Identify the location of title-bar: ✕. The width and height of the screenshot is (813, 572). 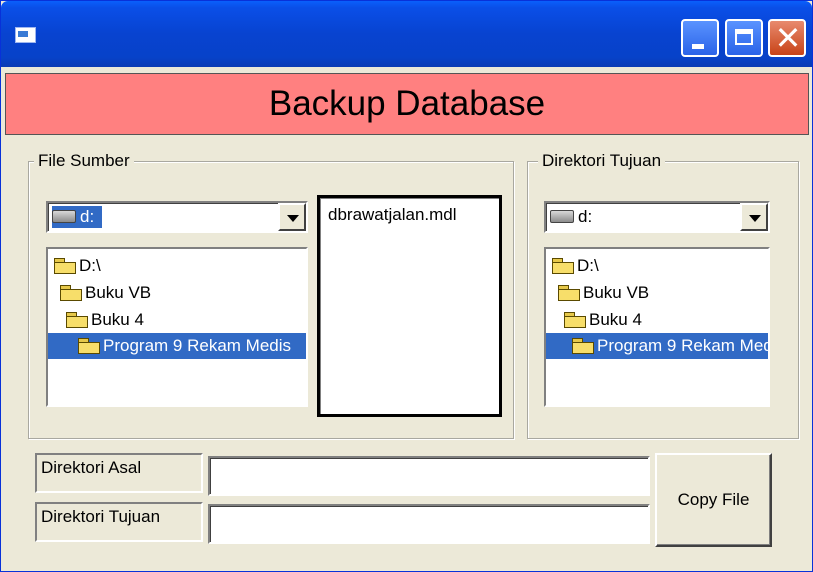
(406, 34).